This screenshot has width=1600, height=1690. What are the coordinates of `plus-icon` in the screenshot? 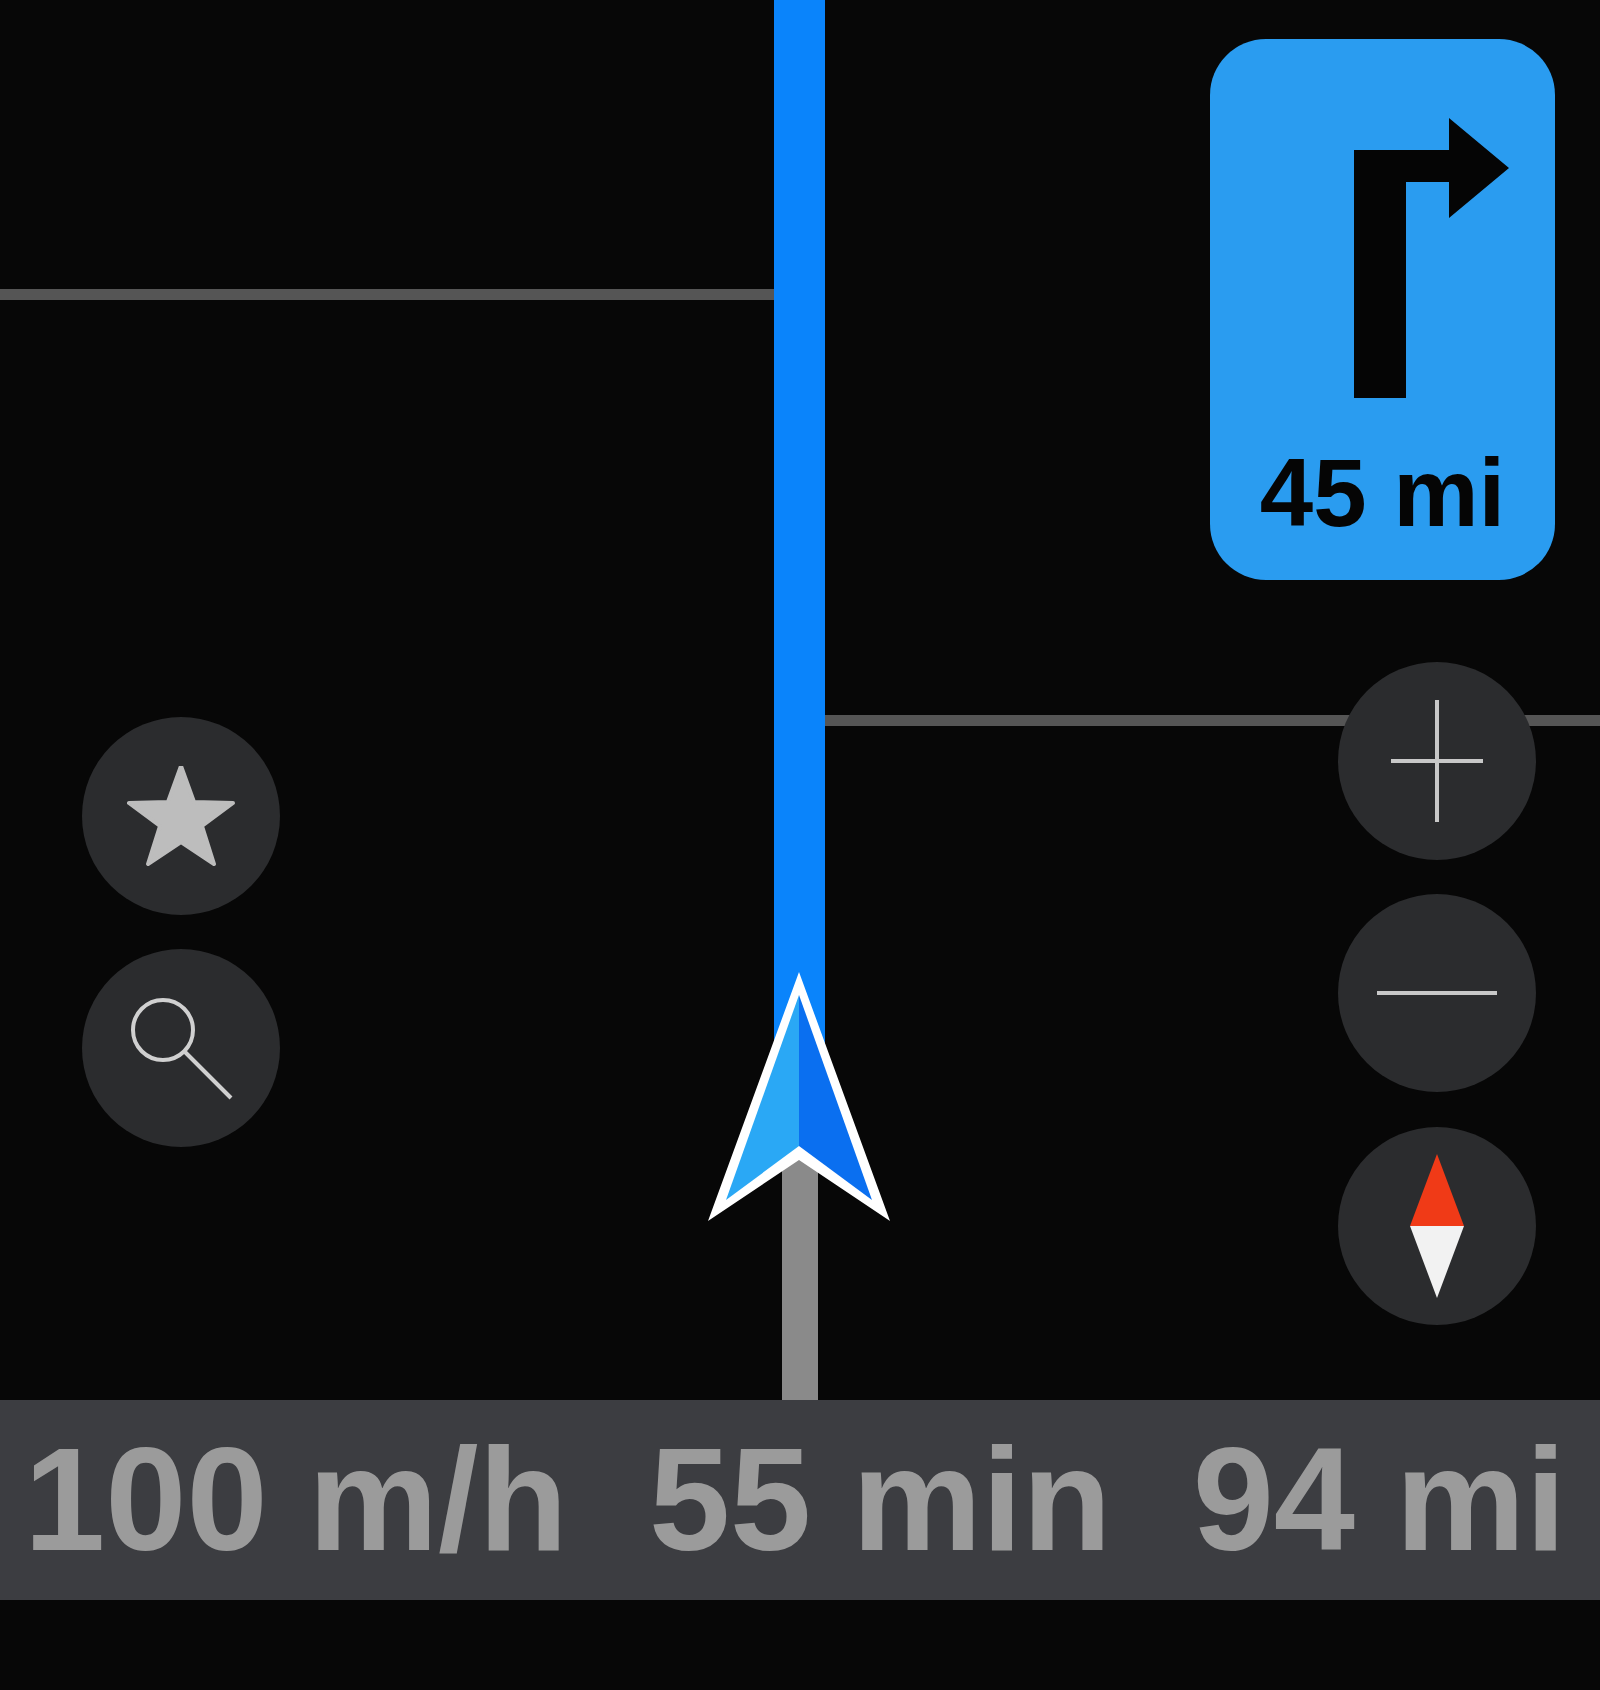 It's located at (1437, 761).